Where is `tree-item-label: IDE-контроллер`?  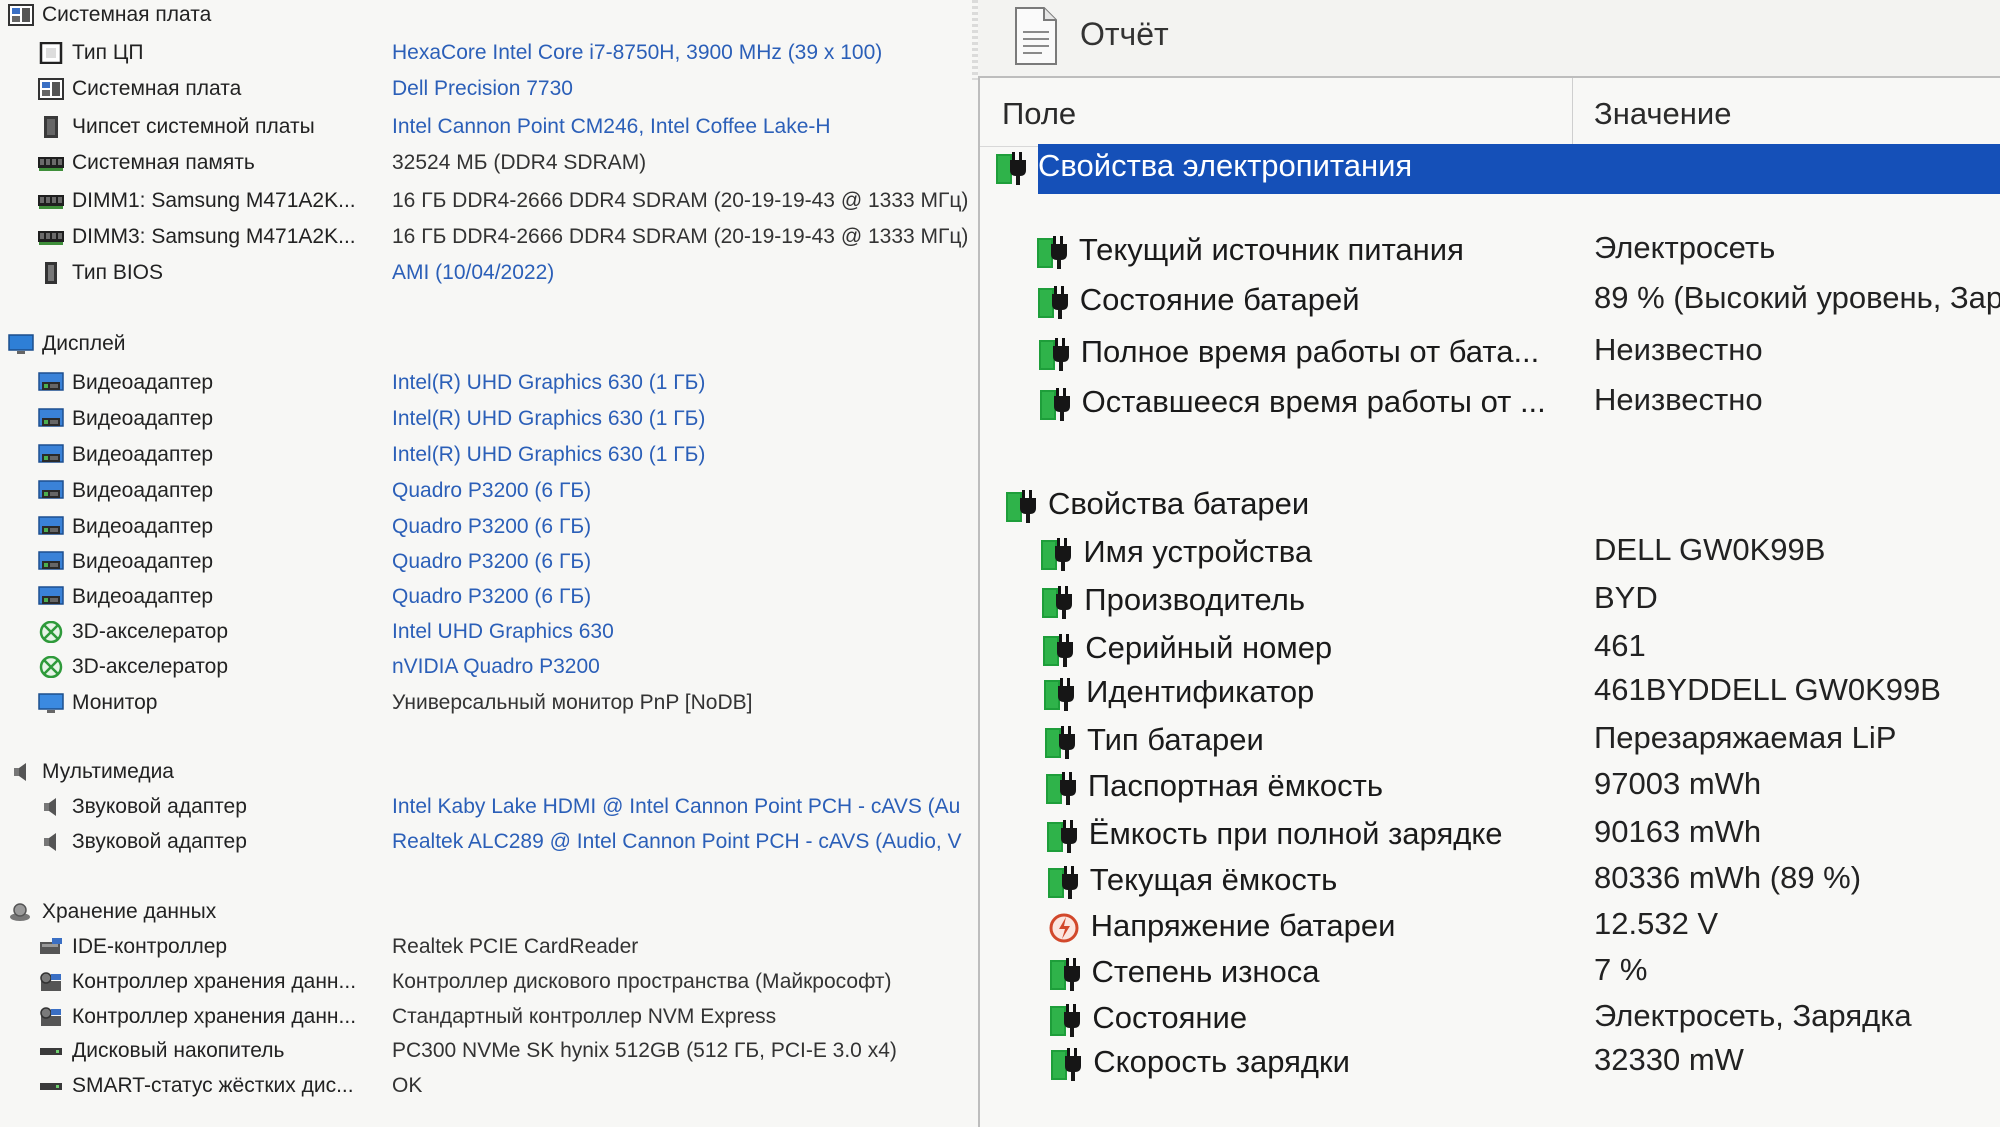 tree-item-label: IDE-контроллер is located at coordinates (150, 946).